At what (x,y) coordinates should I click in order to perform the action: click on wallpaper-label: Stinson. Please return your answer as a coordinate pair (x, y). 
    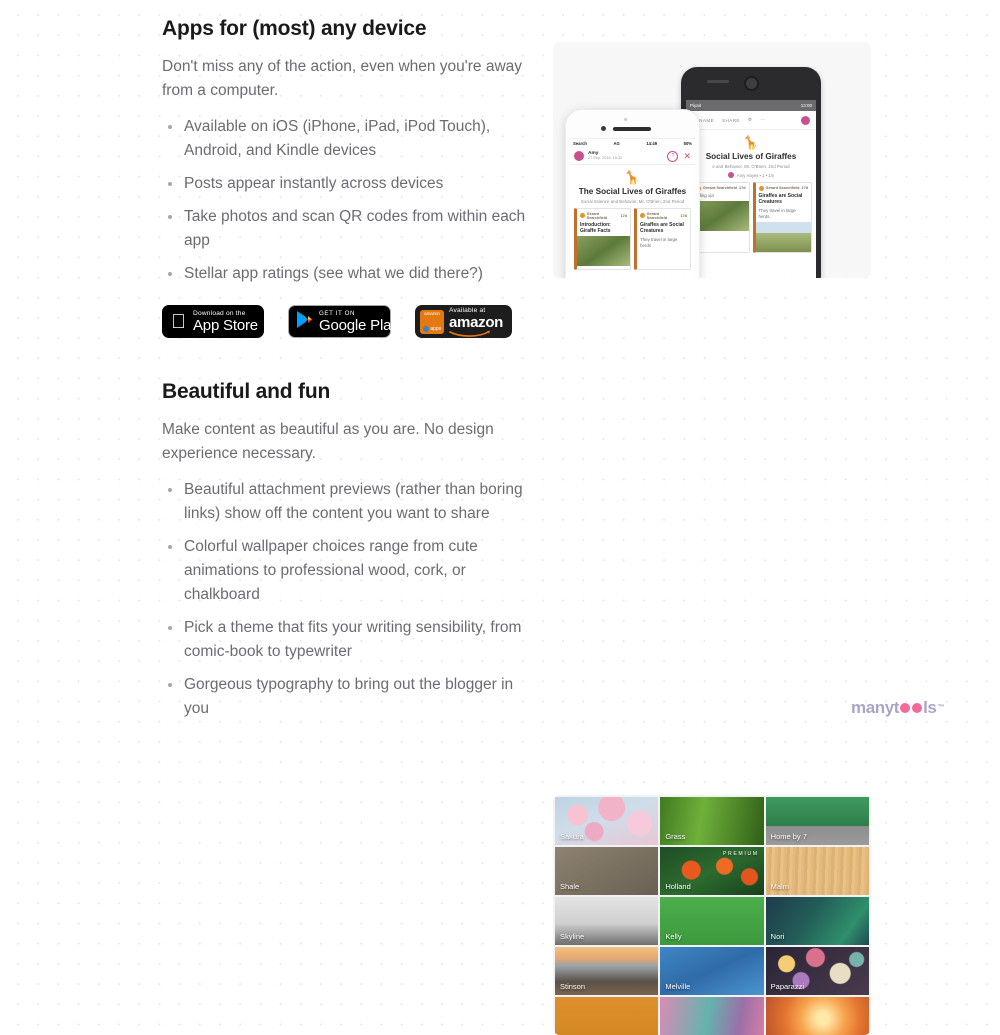
    Looking at the image, I should click on (573, 986).